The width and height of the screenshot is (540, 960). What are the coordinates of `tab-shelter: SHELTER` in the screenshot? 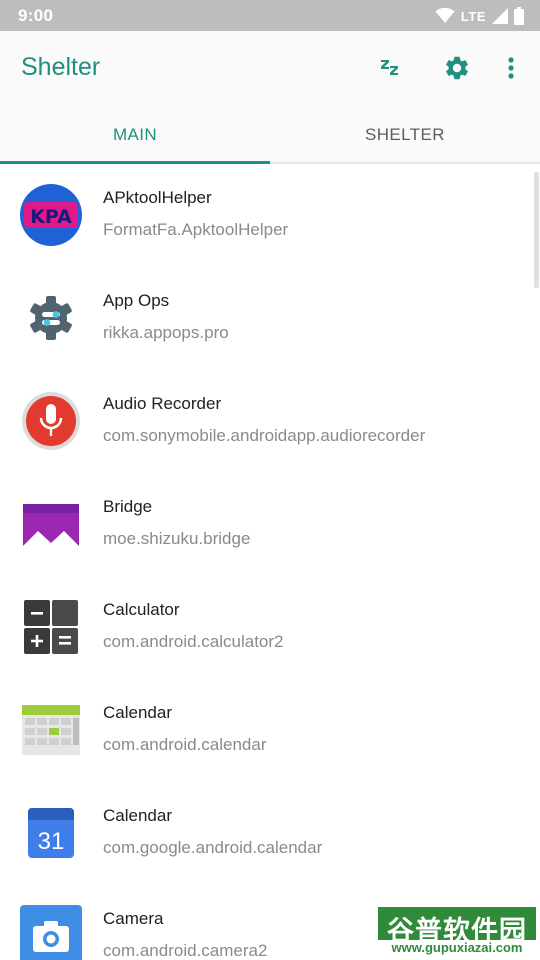 It's located at (405, 134).